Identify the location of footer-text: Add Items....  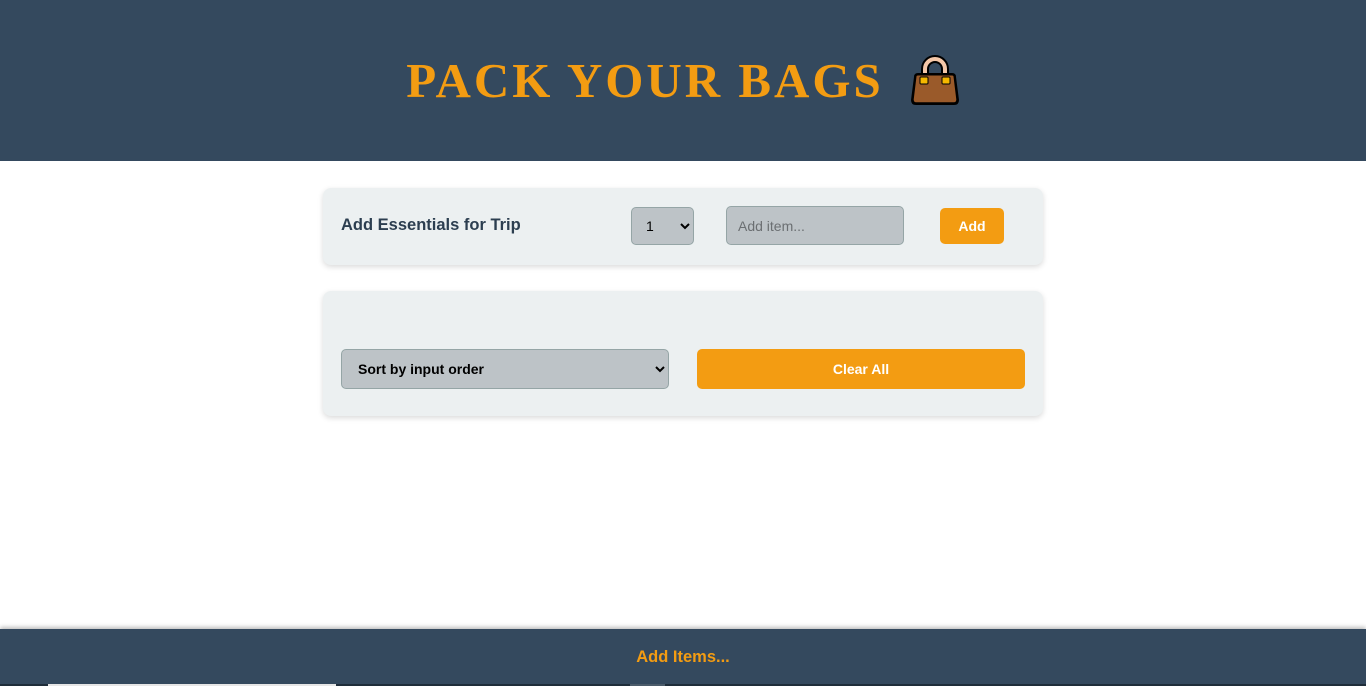
(683, 657).